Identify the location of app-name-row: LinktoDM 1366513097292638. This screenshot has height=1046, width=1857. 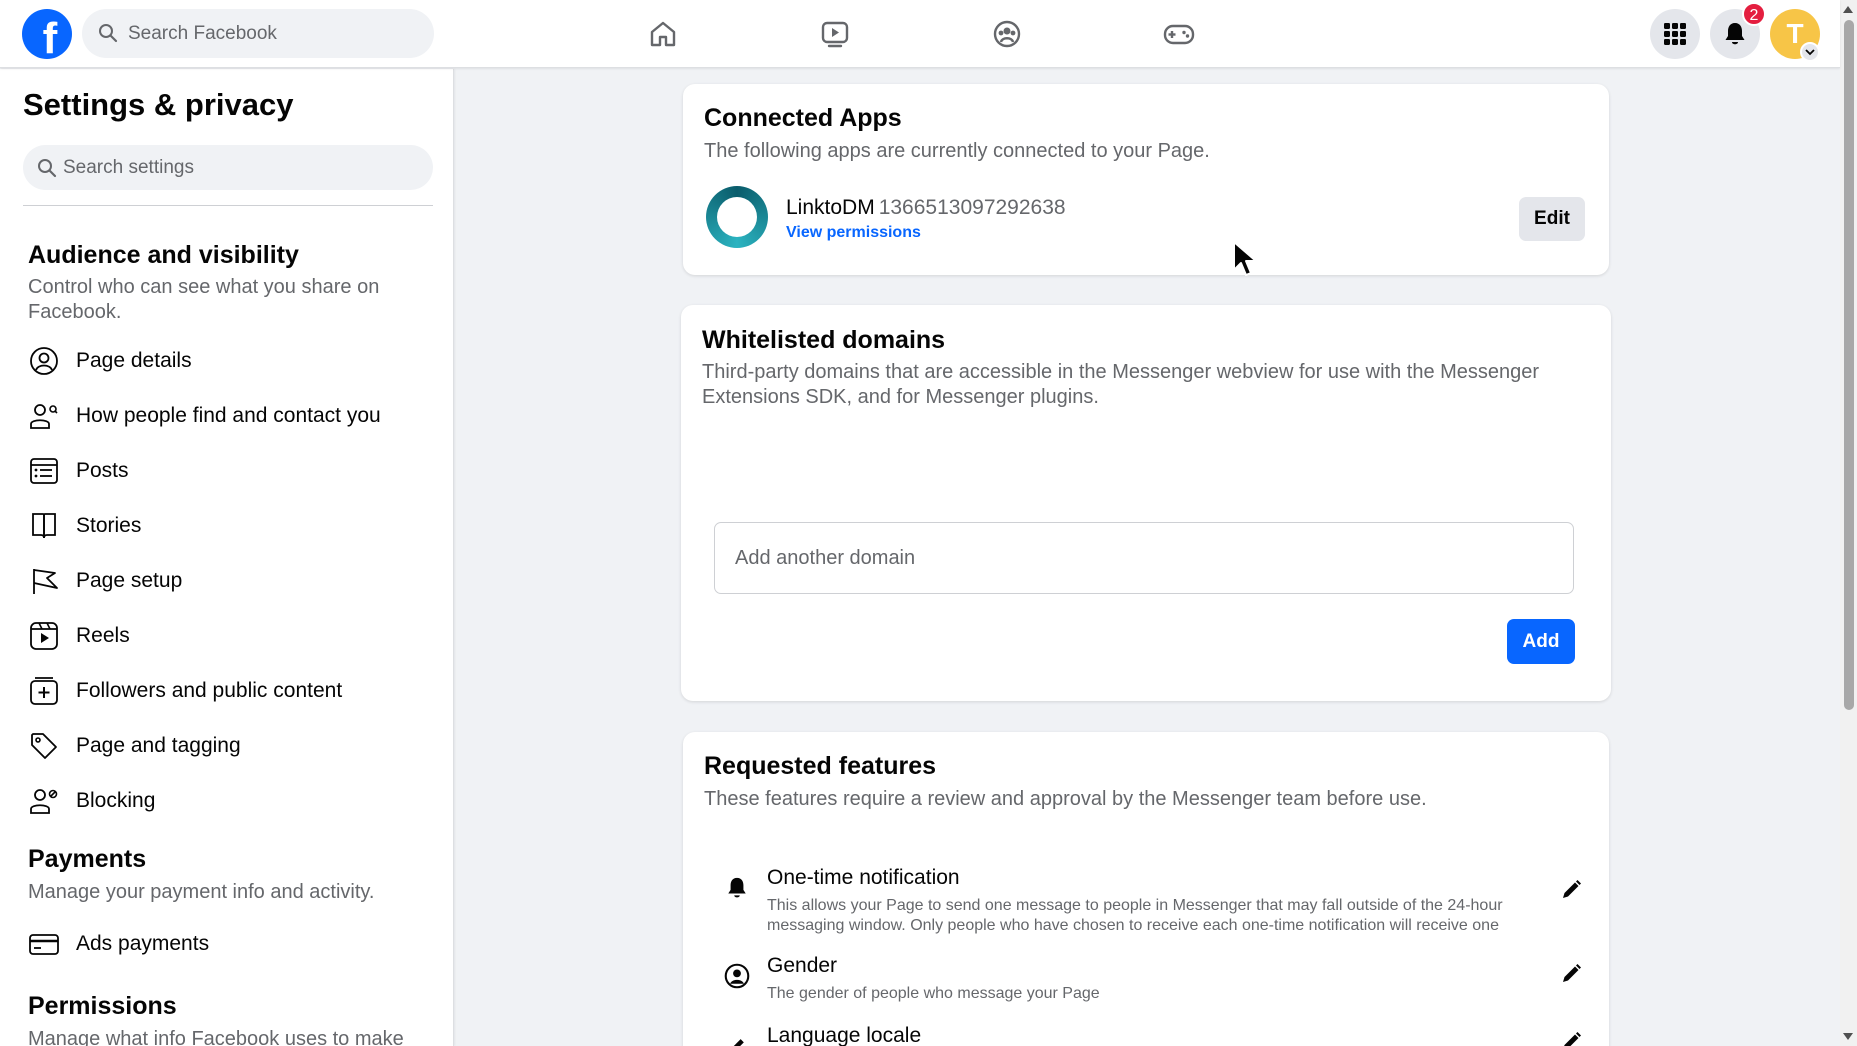
(926, 208).